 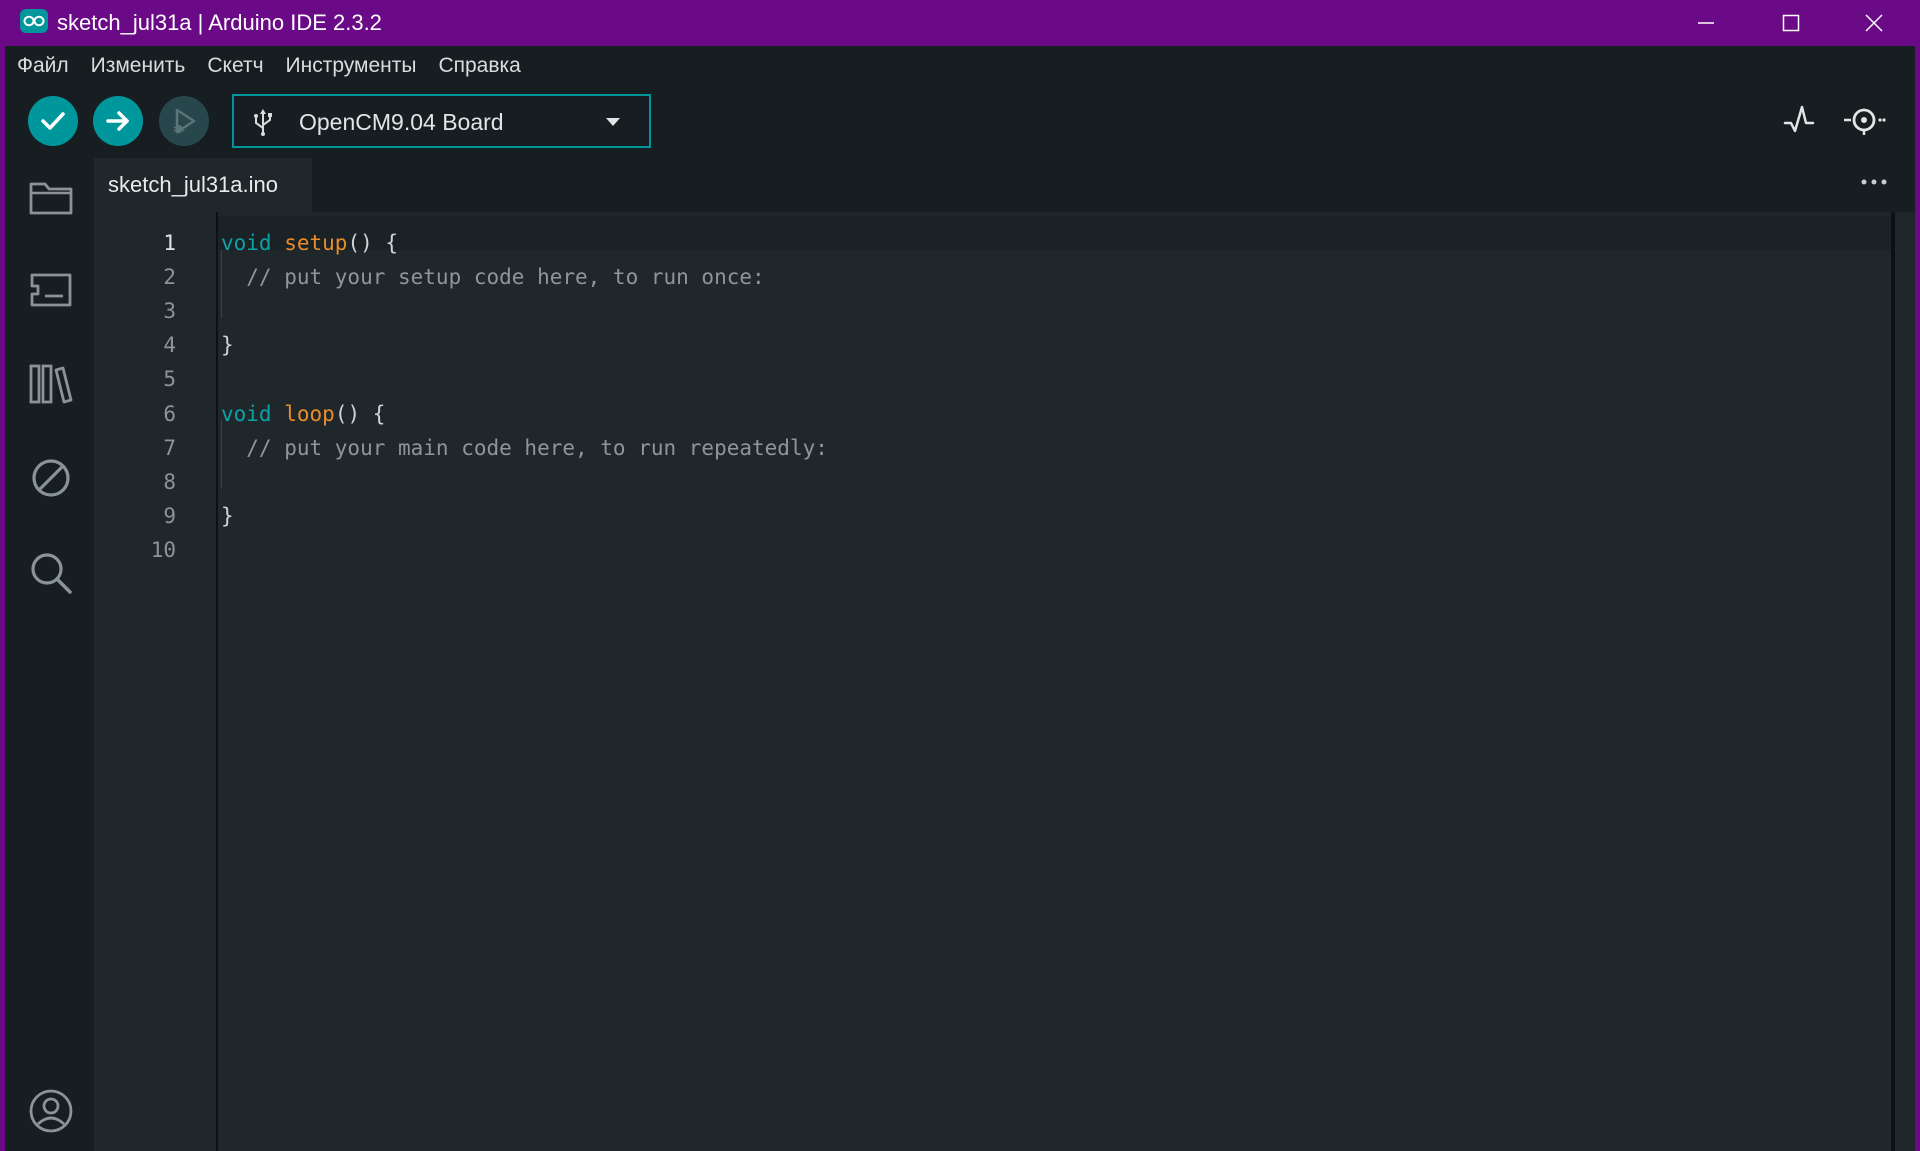 I want to click on arduino-logo-icon, so click(x=34, y=21).